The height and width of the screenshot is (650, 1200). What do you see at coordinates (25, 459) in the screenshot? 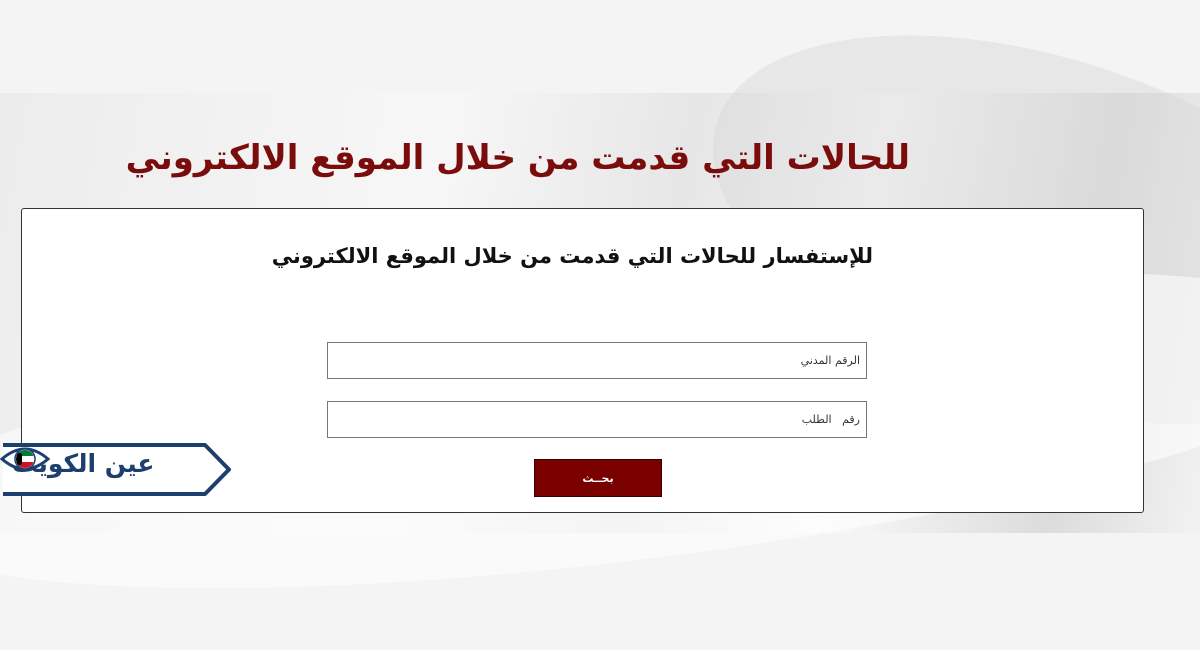
I see `eye-icon` at bounding box center [25, 459].